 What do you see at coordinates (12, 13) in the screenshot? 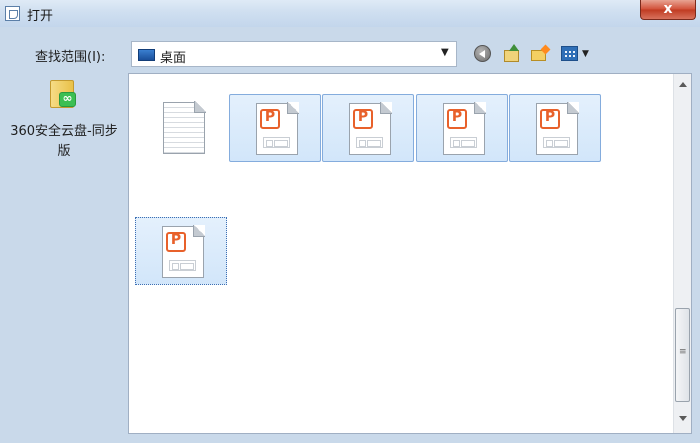
I see `app-icon` at bounding box center [12, 13].